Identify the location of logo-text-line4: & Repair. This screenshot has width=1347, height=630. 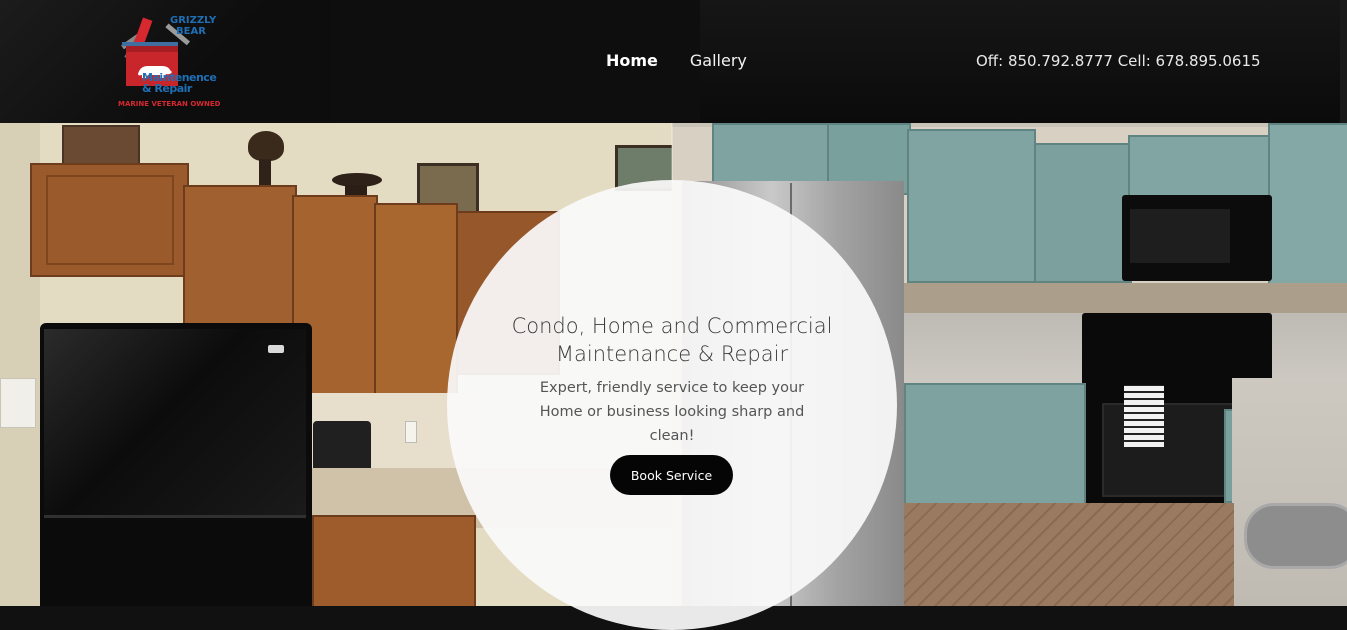
(167, 88).